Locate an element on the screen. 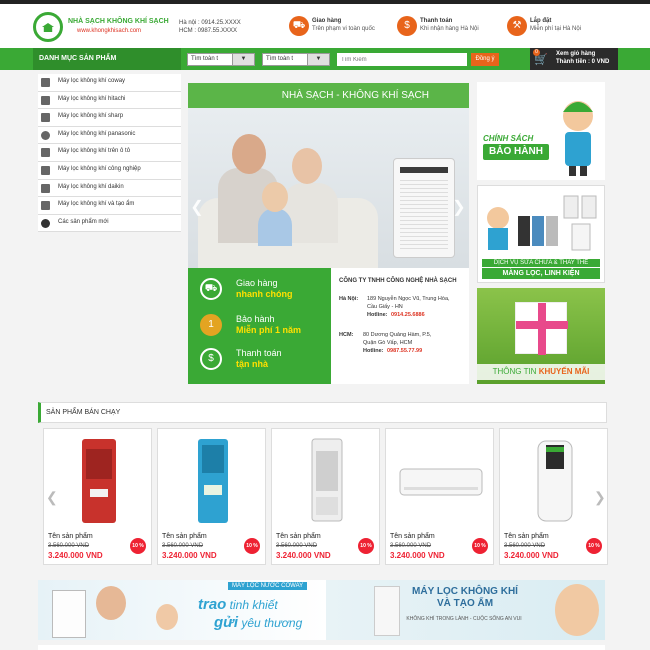 This screenshot has height=650, width=650. hanoi-label: Hà Nội: is located at coordinates (349, 299).